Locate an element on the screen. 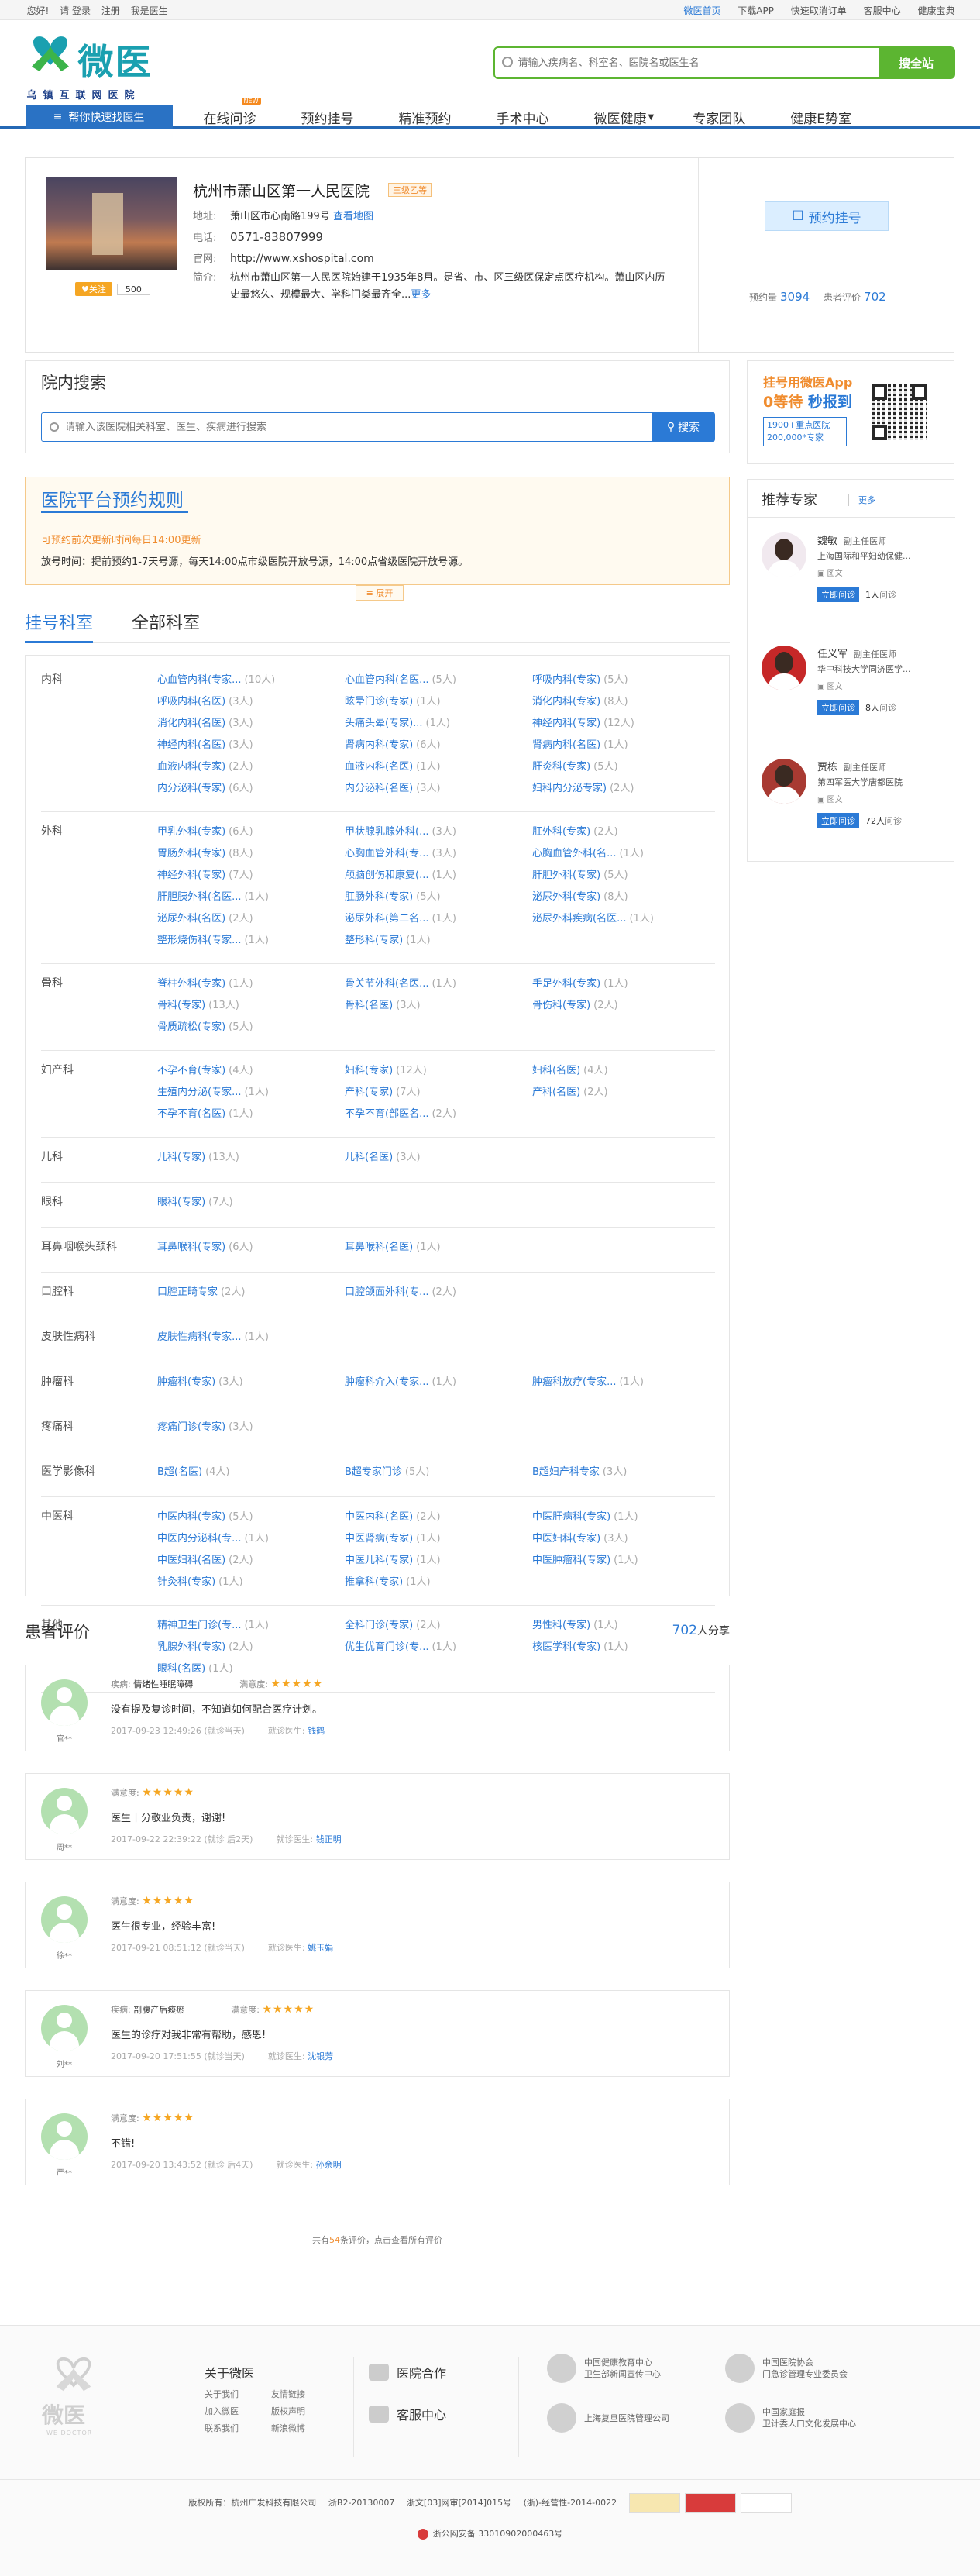  footer-link: 新浪微博 is located at coordinates (304, 2428).